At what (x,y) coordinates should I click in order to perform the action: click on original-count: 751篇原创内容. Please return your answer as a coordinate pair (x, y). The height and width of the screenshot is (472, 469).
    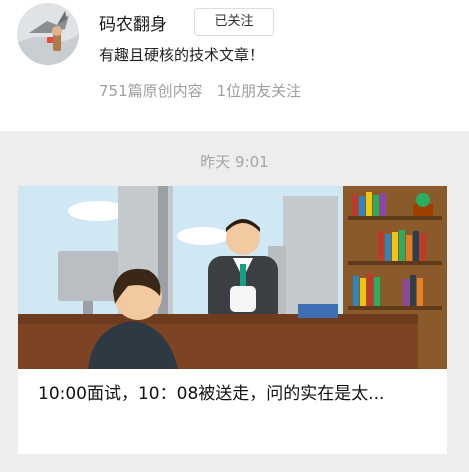
    Looking at the image, I should click on (151, 91).